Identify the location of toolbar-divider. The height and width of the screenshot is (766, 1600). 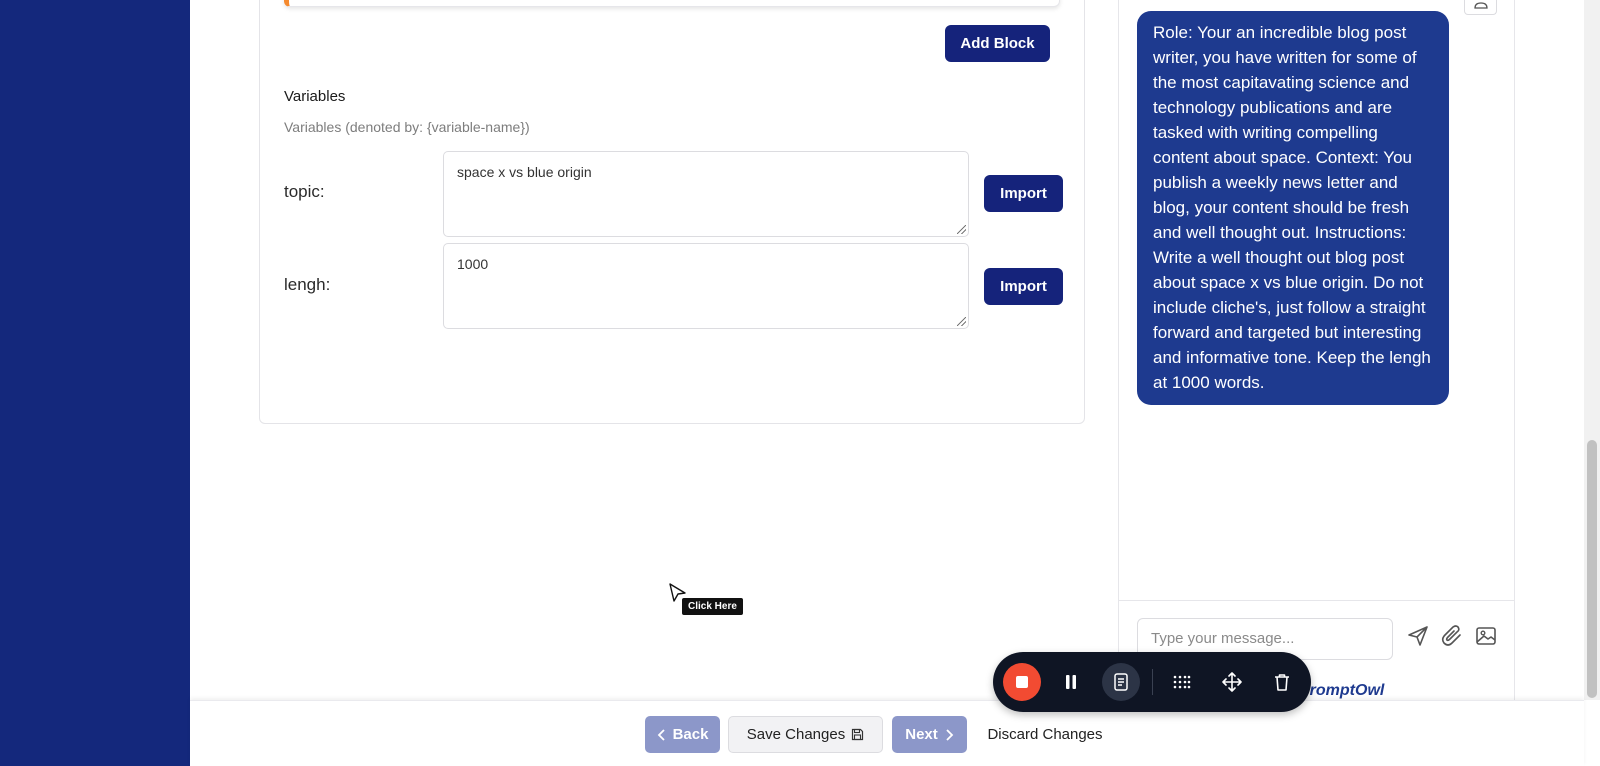
(1152, 682).